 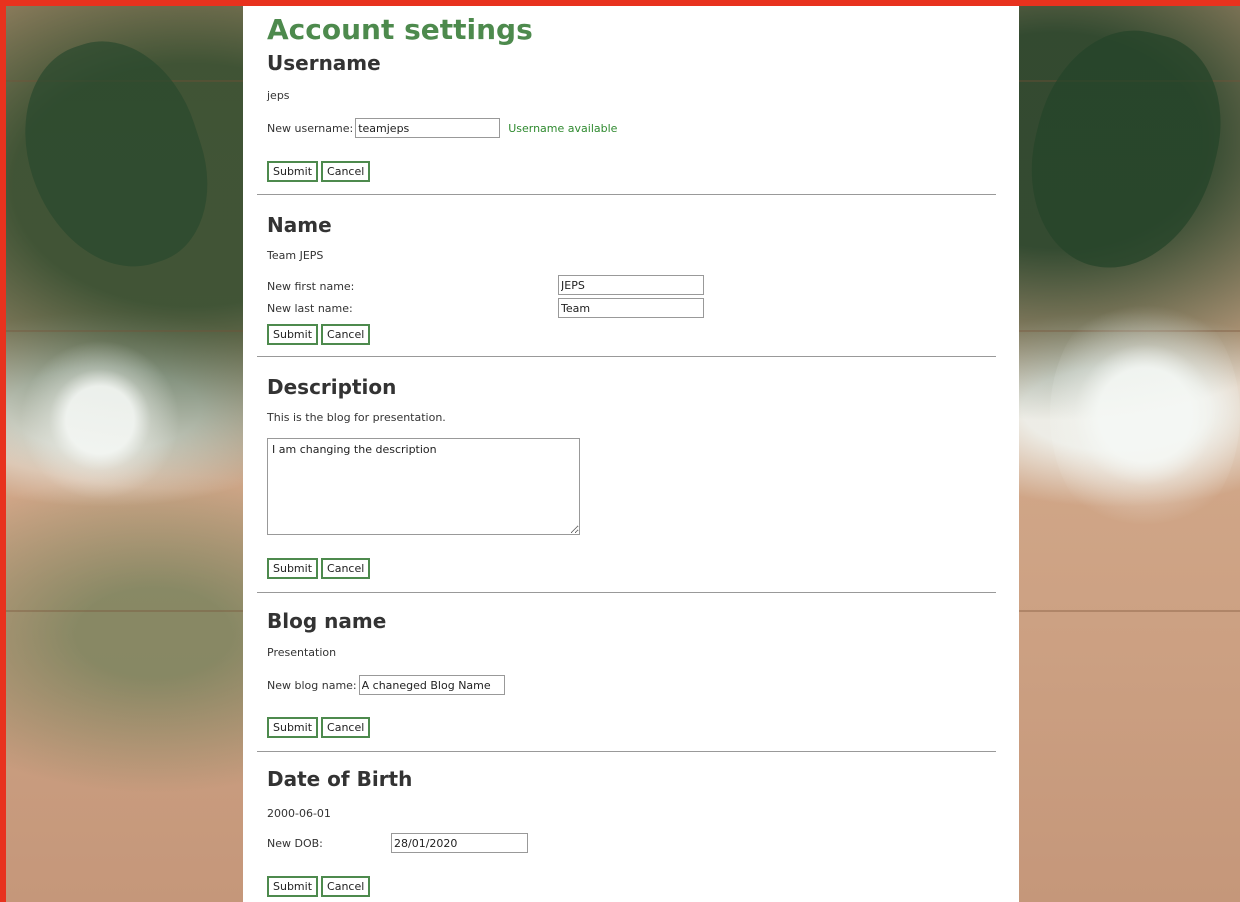 What do you see at coordinates (312, 685) in the screenshot?
I see `new-blog-name-label: New blog name:` at bounding box center [312, 685].